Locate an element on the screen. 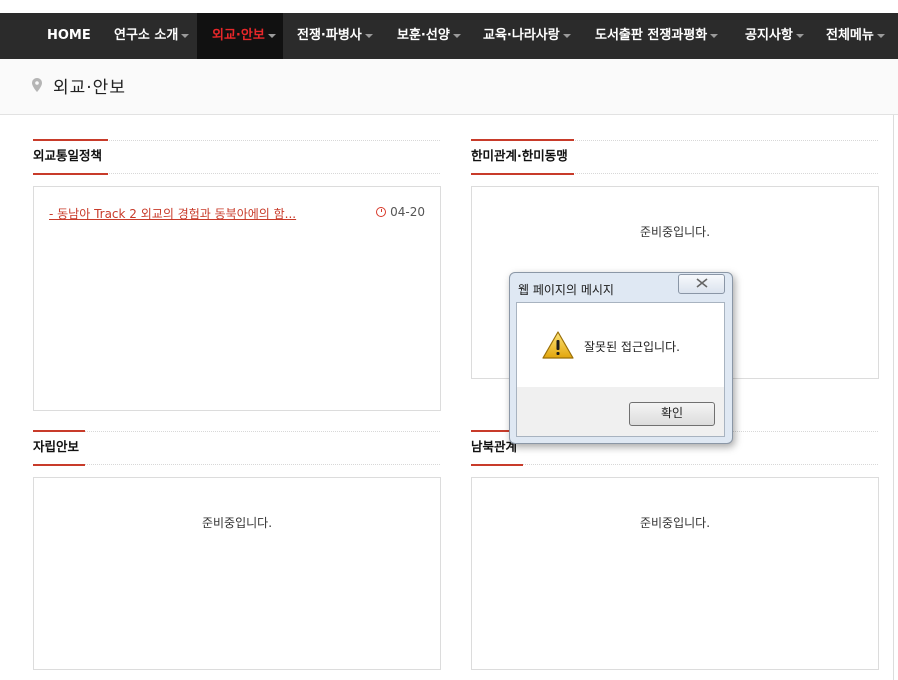  nav-item-diplomacy: 외교·안보 is located at coordinates (240, 36).